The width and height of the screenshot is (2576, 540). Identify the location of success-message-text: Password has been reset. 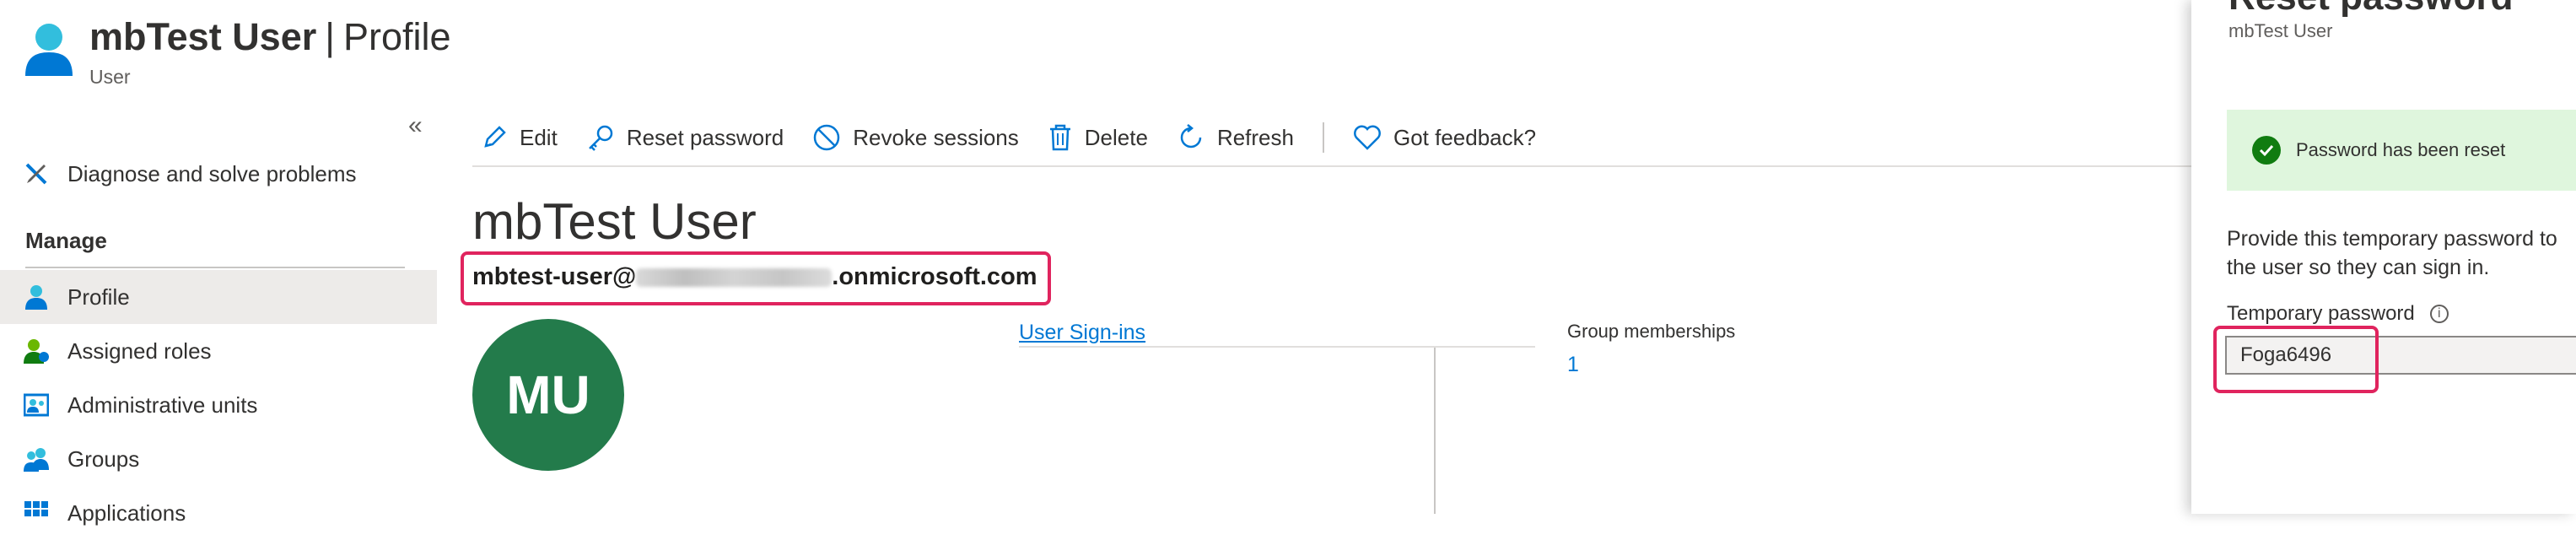
(2401, 149).